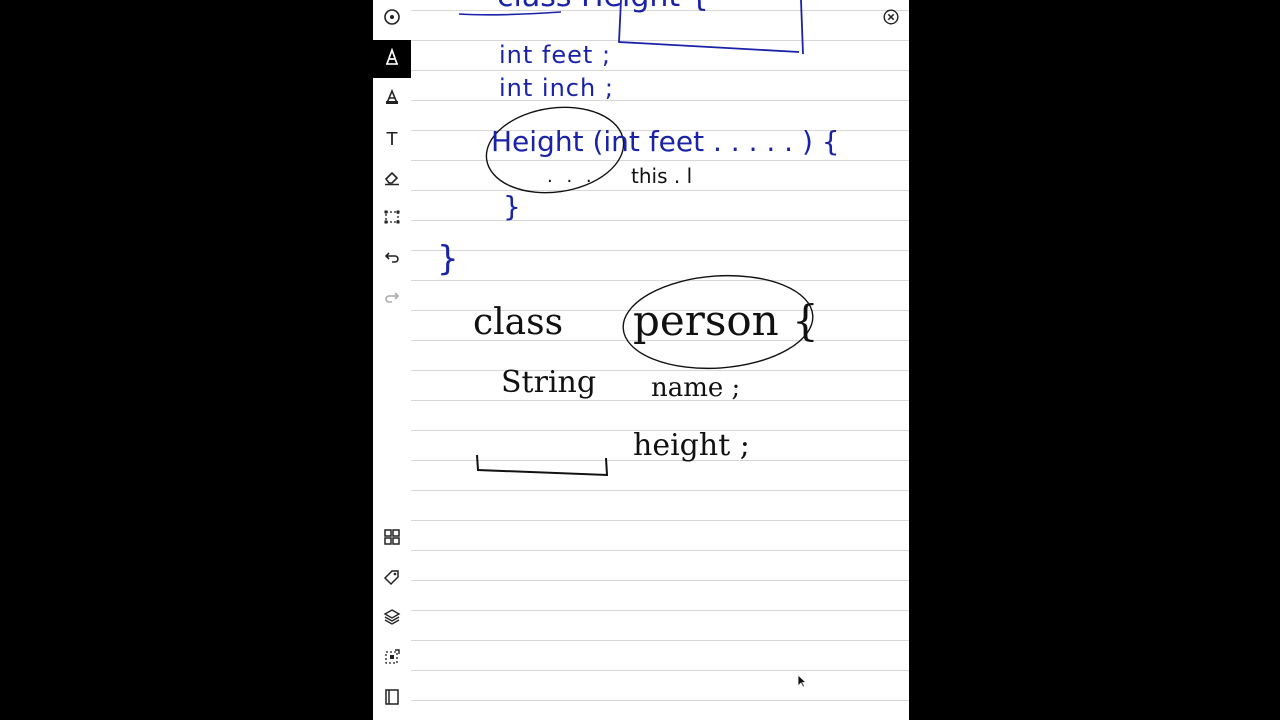  I want to click on note-int-feet: int feet ;, so click(555, 55).